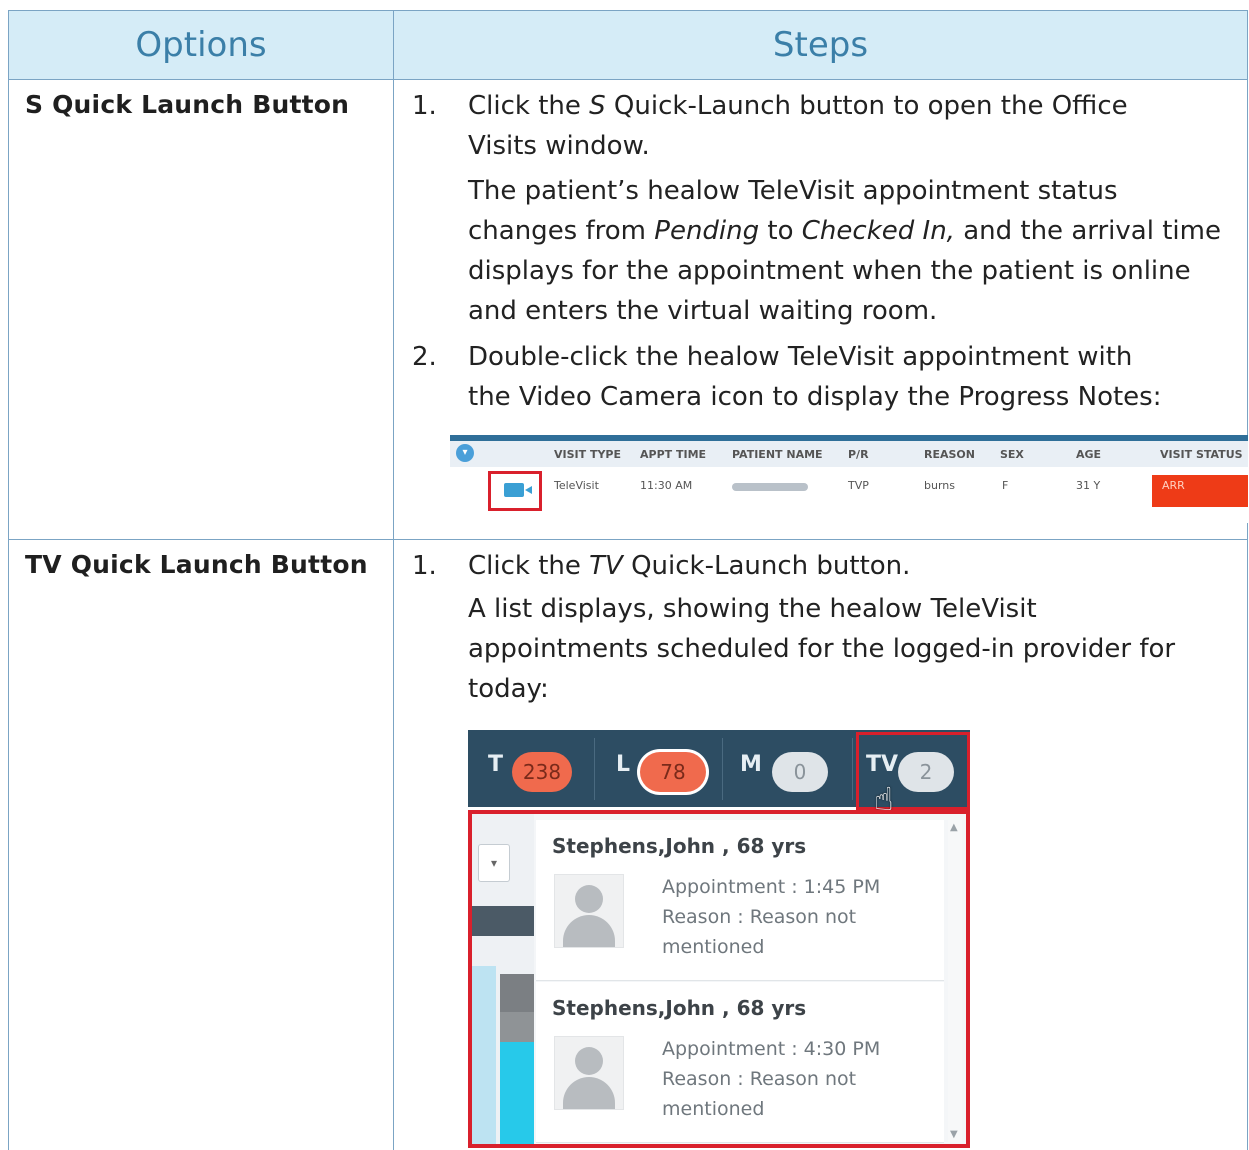 The image size is (1249, 1150). I want to click on visit-type-cell: TeleVisit, so click(576, 485).